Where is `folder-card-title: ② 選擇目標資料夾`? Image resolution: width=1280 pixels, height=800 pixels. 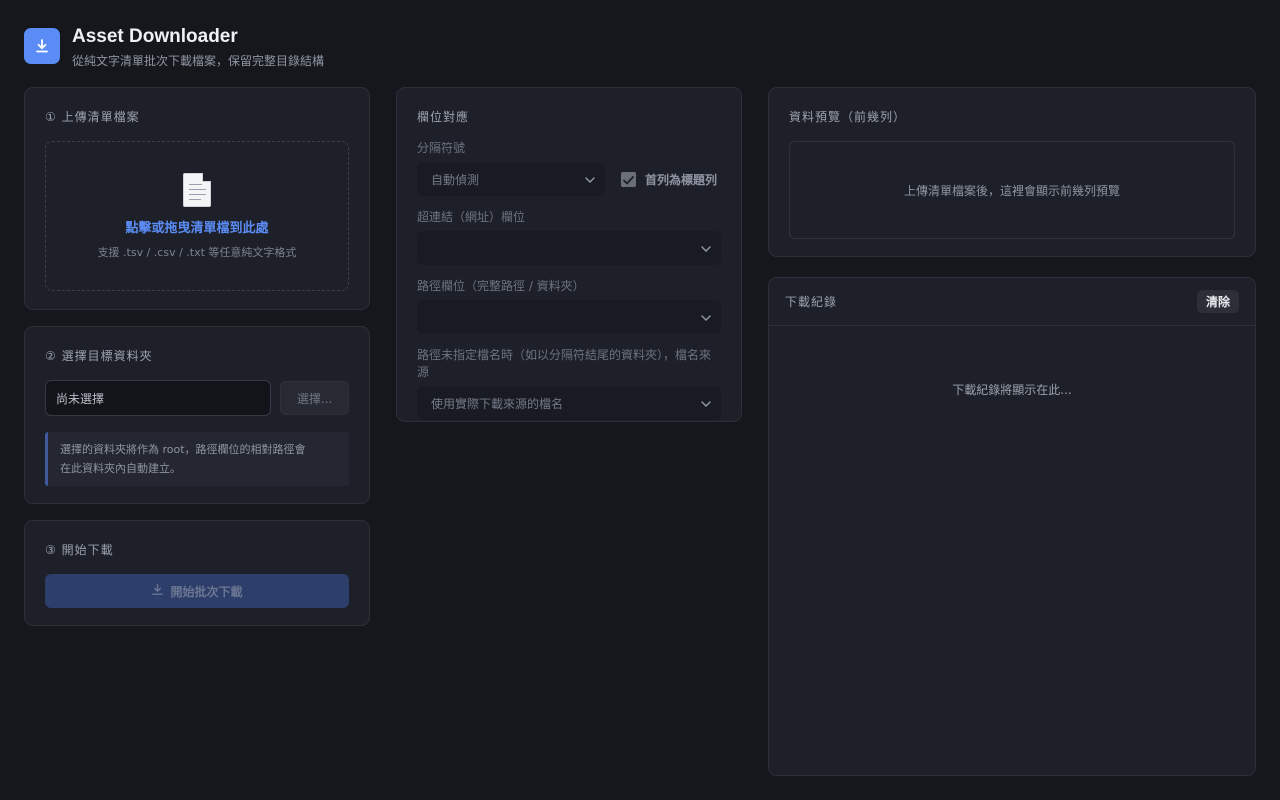 folder-card-title: ② 選擇目標資料夾 is located at coordinates (99, 356).